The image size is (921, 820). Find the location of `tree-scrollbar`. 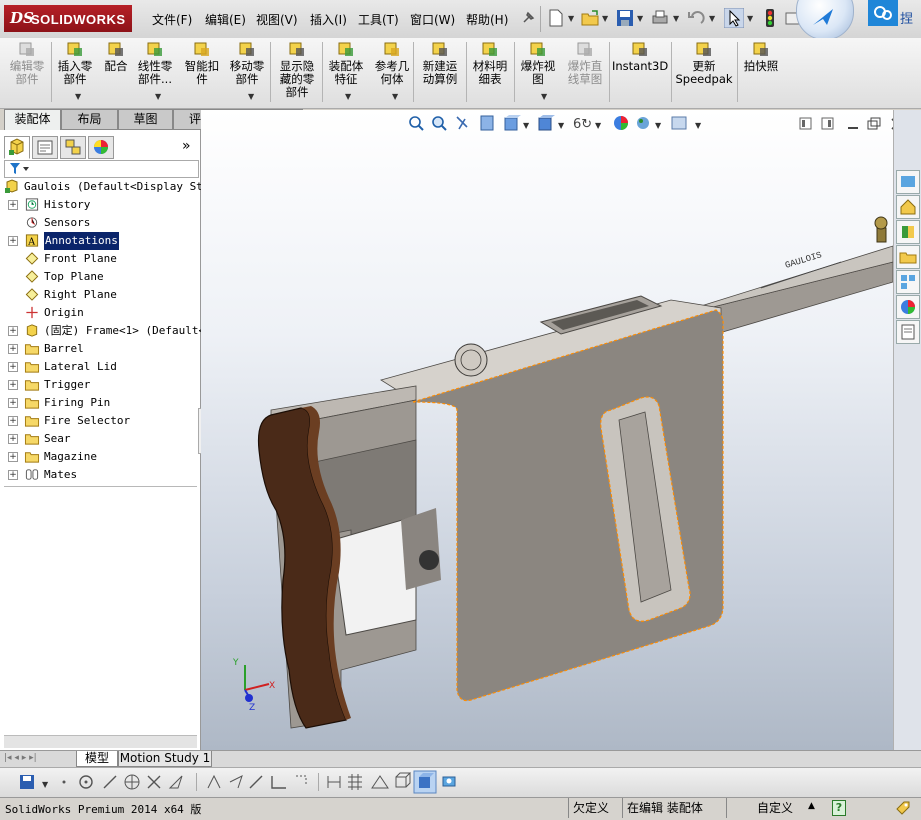

tree-scrollbar is located at coordinates (100, 741).